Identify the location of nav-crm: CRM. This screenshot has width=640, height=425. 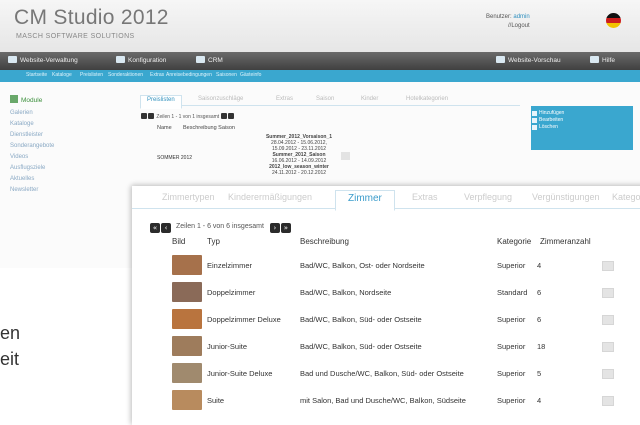
(209, 60).